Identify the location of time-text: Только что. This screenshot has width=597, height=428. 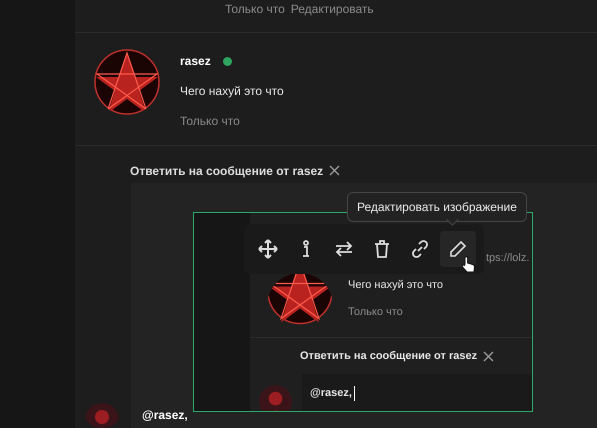
(255, 9).